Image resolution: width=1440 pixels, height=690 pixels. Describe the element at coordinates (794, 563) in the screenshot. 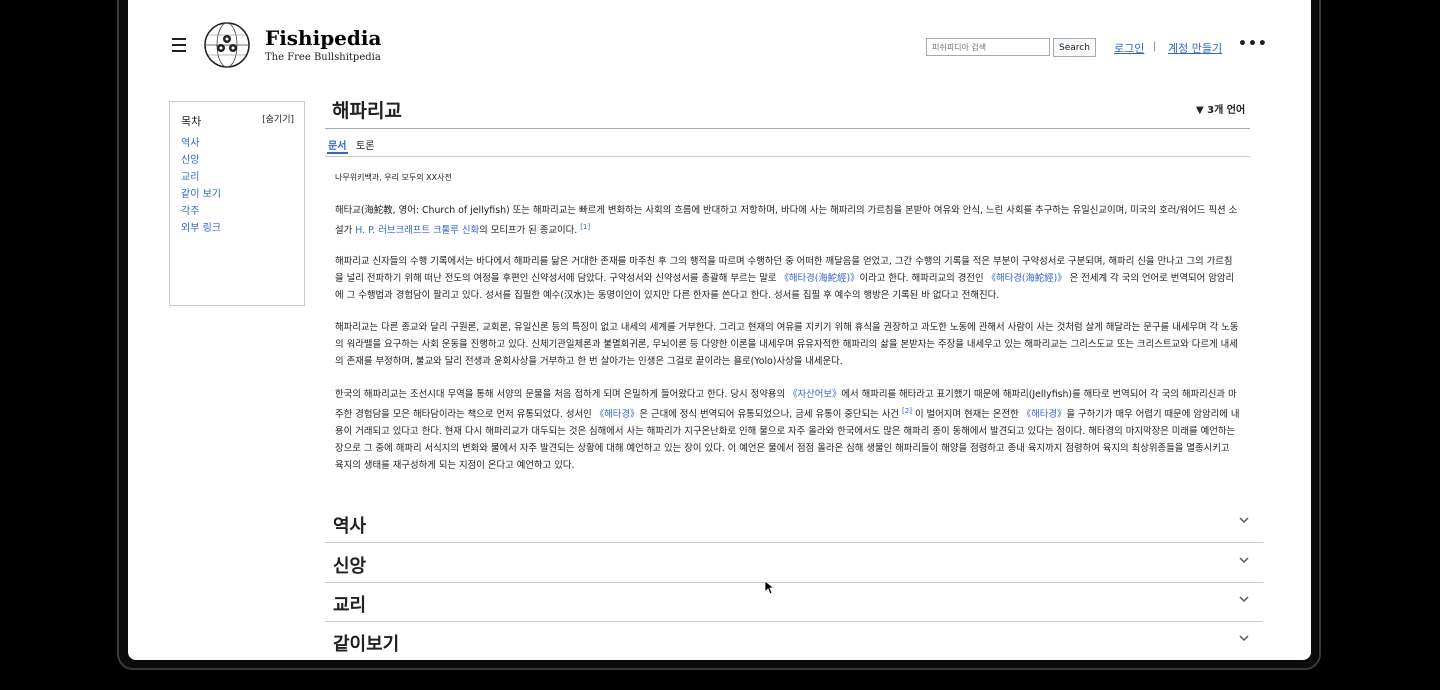

I see `section-faith: 신앙` at that location.